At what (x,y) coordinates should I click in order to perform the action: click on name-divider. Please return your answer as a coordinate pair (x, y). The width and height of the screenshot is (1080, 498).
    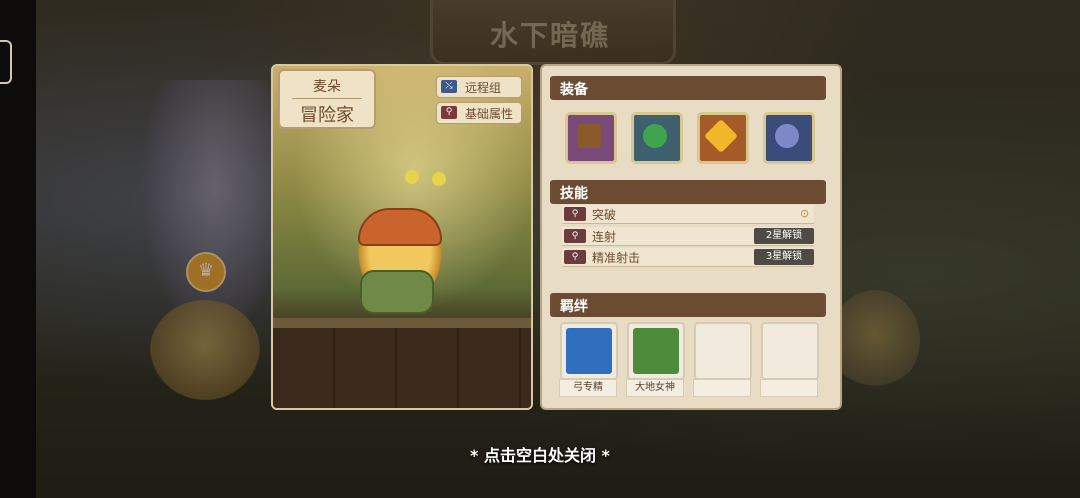
    Looking at the image, I should click on (327, 98).